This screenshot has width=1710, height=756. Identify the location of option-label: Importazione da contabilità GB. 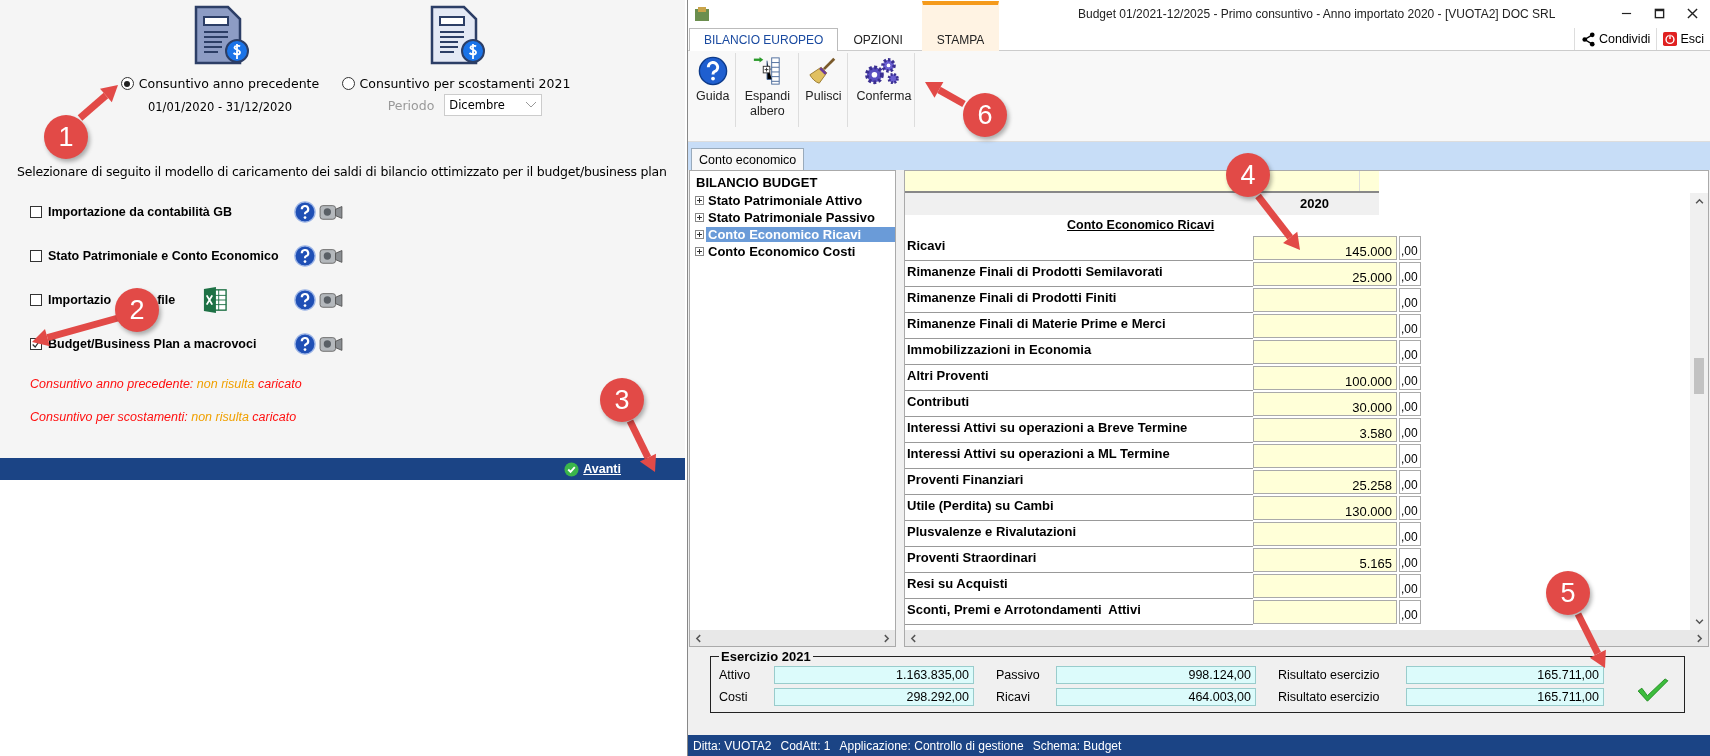
(140, 212).